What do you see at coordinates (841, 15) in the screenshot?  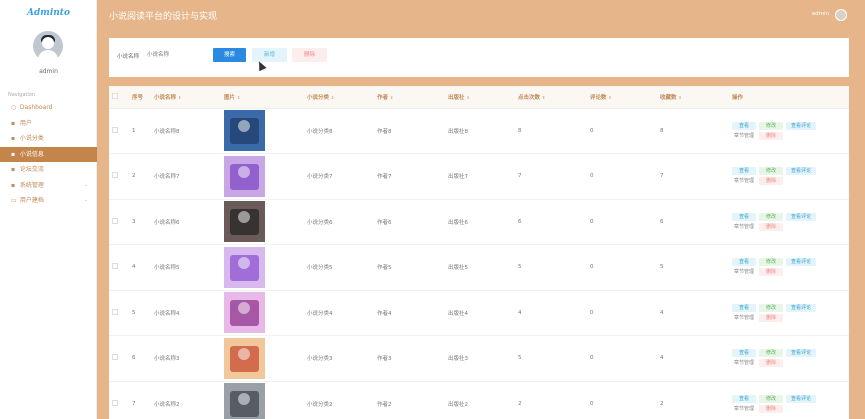 I see `header-avatar` at bounding box center [841, 15].